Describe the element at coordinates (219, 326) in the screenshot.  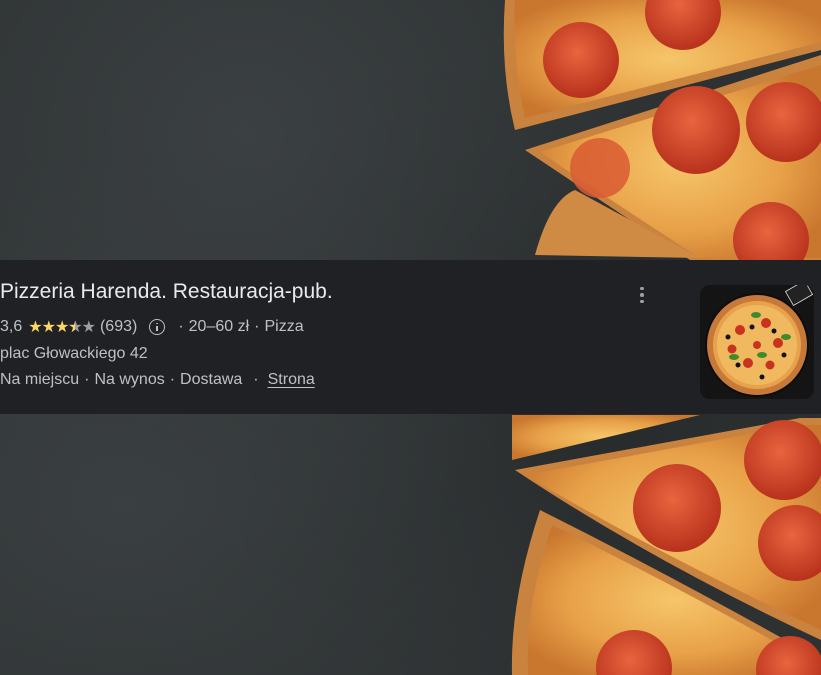
I see `price-range: 20–60 zł` at that location.